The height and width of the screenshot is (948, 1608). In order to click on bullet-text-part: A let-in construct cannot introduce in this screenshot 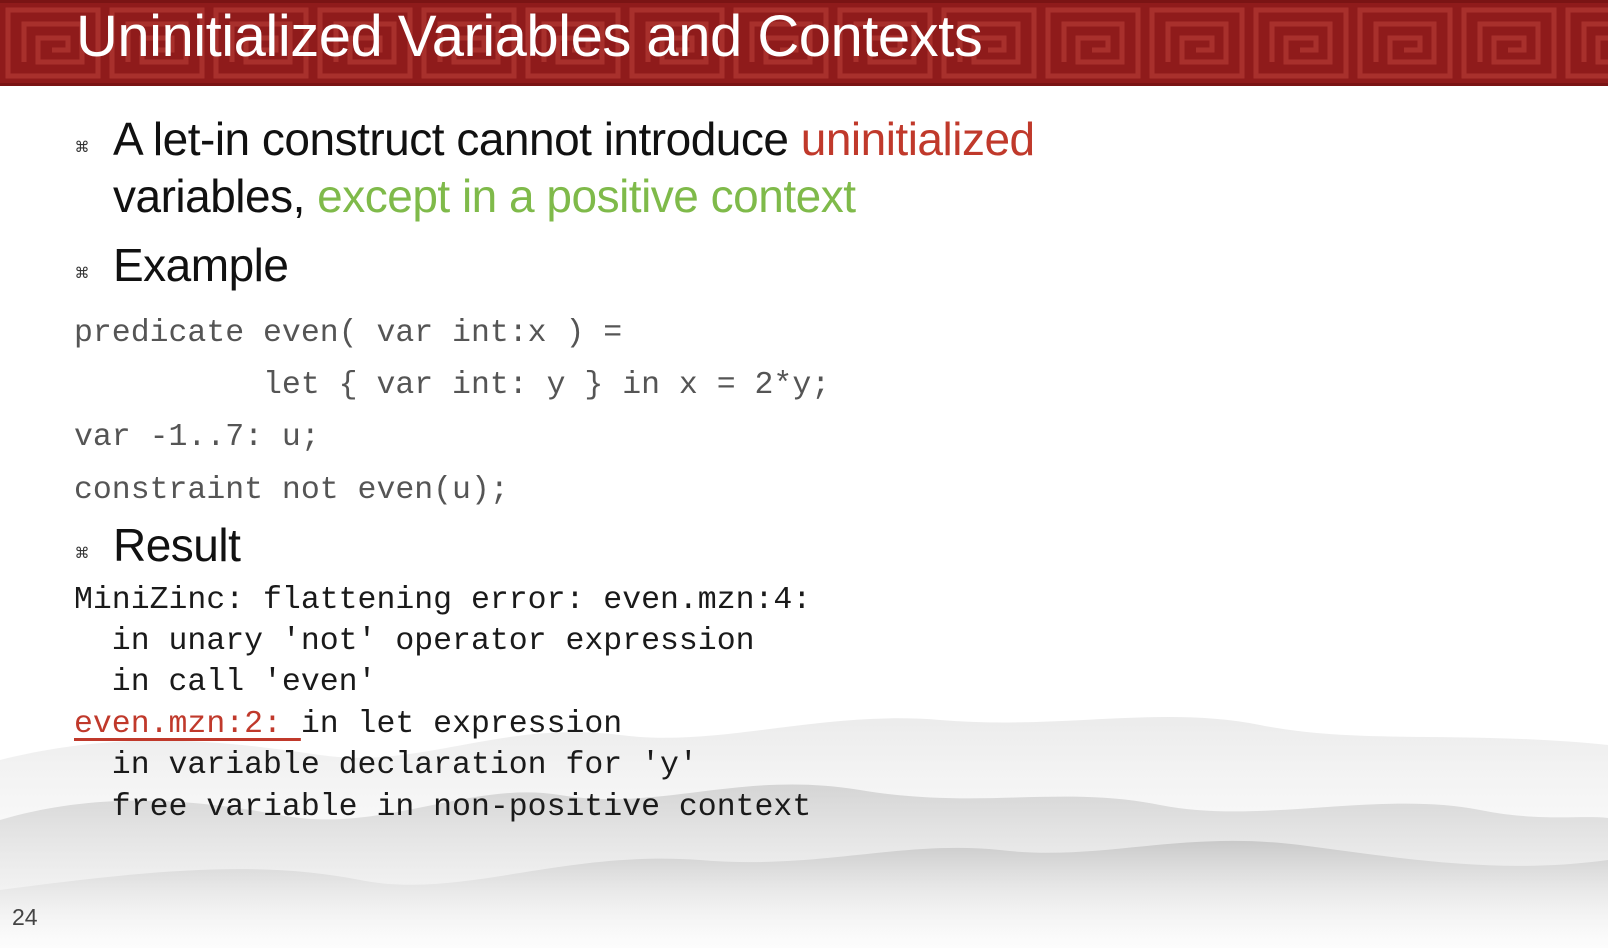, I will do `click(457, 139)`.